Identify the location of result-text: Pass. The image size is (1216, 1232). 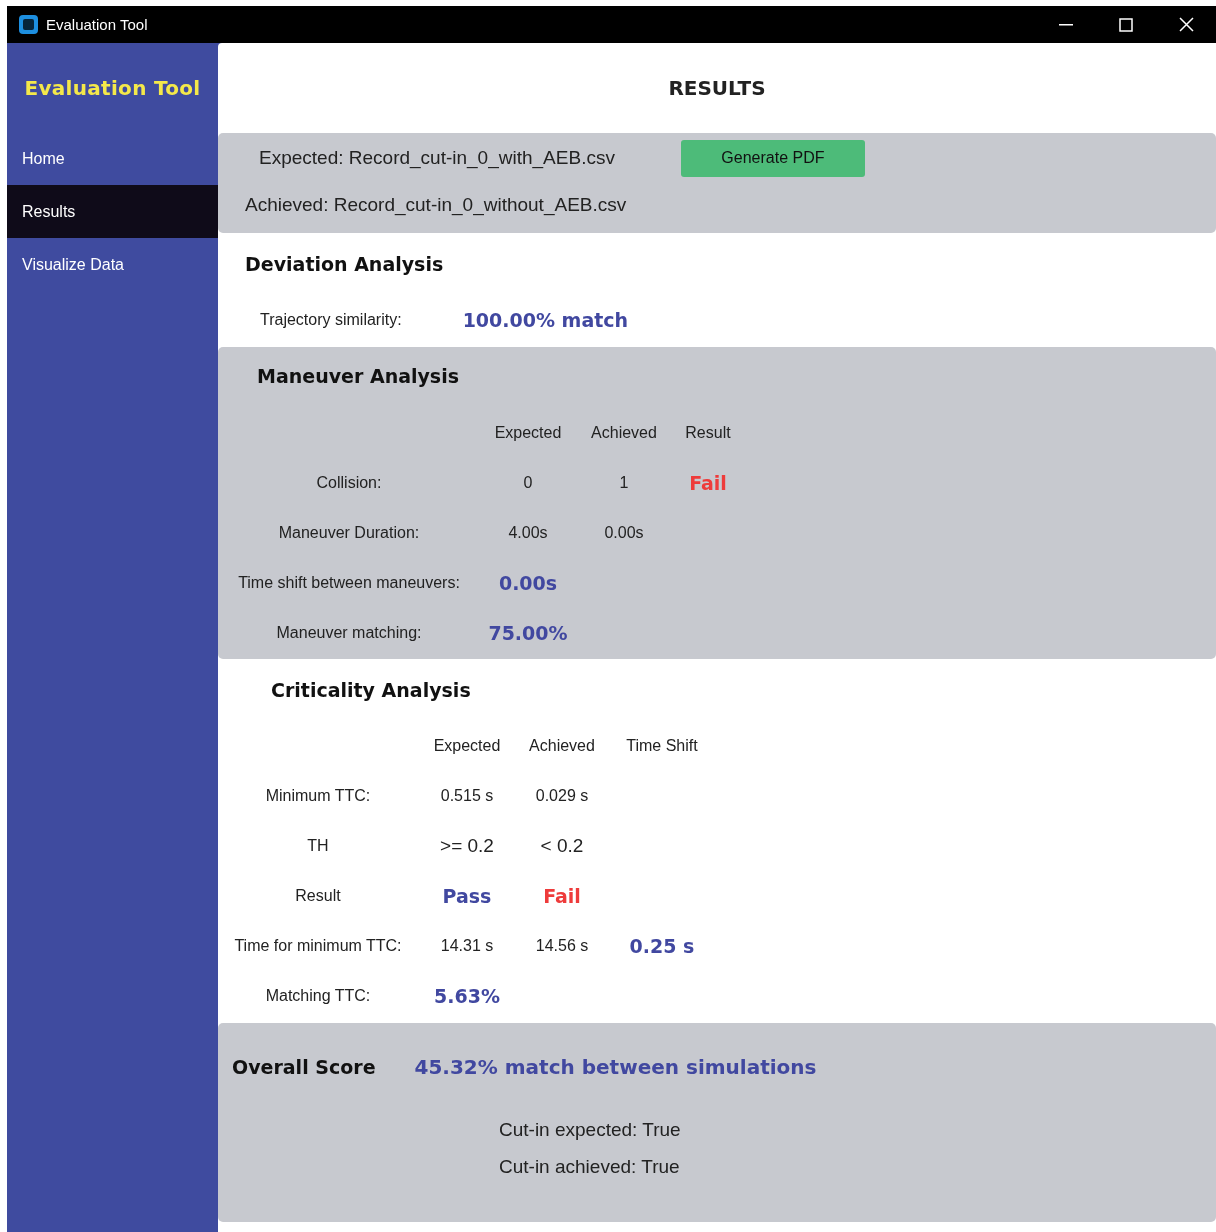
(467, 896).